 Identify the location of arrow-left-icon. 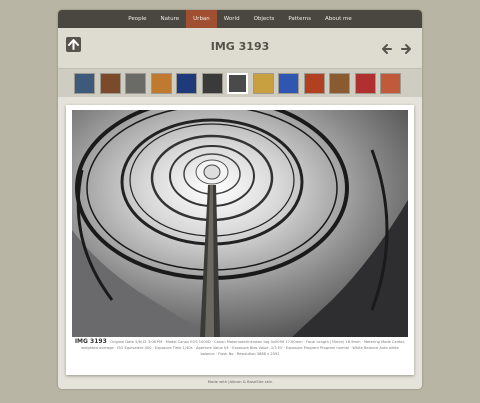
(387, 49).